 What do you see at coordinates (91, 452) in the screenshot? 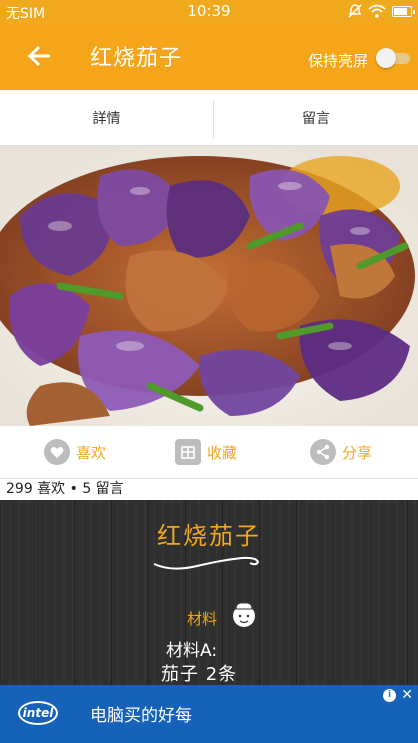
I see `like-label: 喜欢` at bounding box center [91, 452].